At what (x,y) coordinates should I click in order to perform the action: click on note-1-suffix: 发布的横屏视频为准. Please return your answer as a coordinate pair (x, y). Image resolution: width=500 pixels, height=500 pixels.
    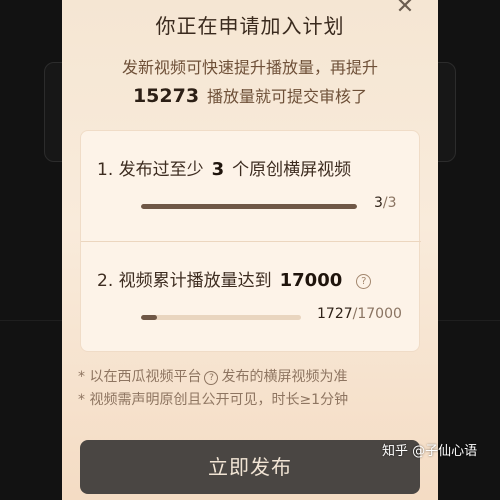
    Looking at the image, I should click on (284, 377).